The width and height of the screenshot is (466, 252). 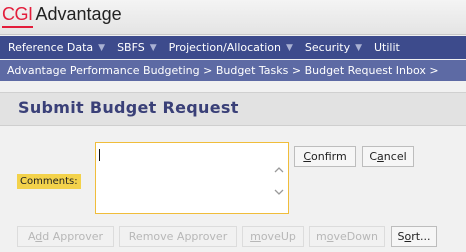 What do you see at coordinates (279, 192) in the screenshot?
I see `scroll-down-icon` at bounding box center [279, 192].